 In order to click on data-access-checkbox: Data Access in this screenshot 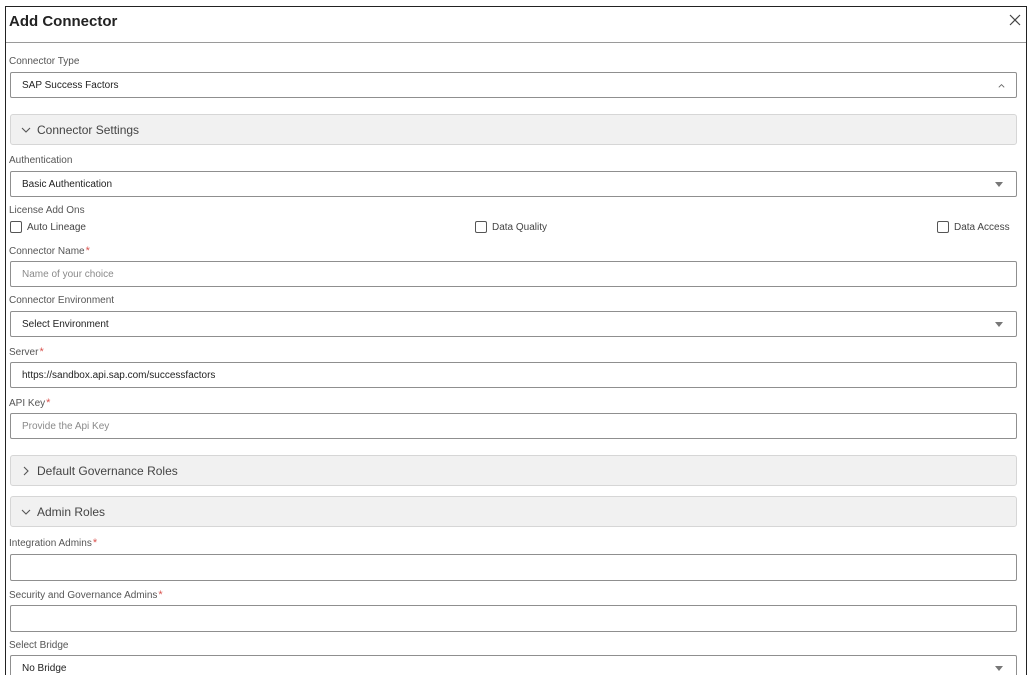, I will do `click(973, 227)`.